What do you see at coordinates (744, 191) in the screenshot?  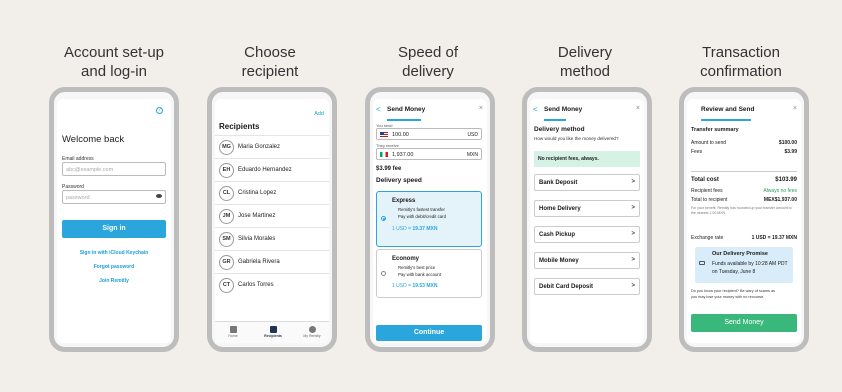 I see `recipient-fees-row: Recipient fees Always no fees` at bounding box center [744, 191].